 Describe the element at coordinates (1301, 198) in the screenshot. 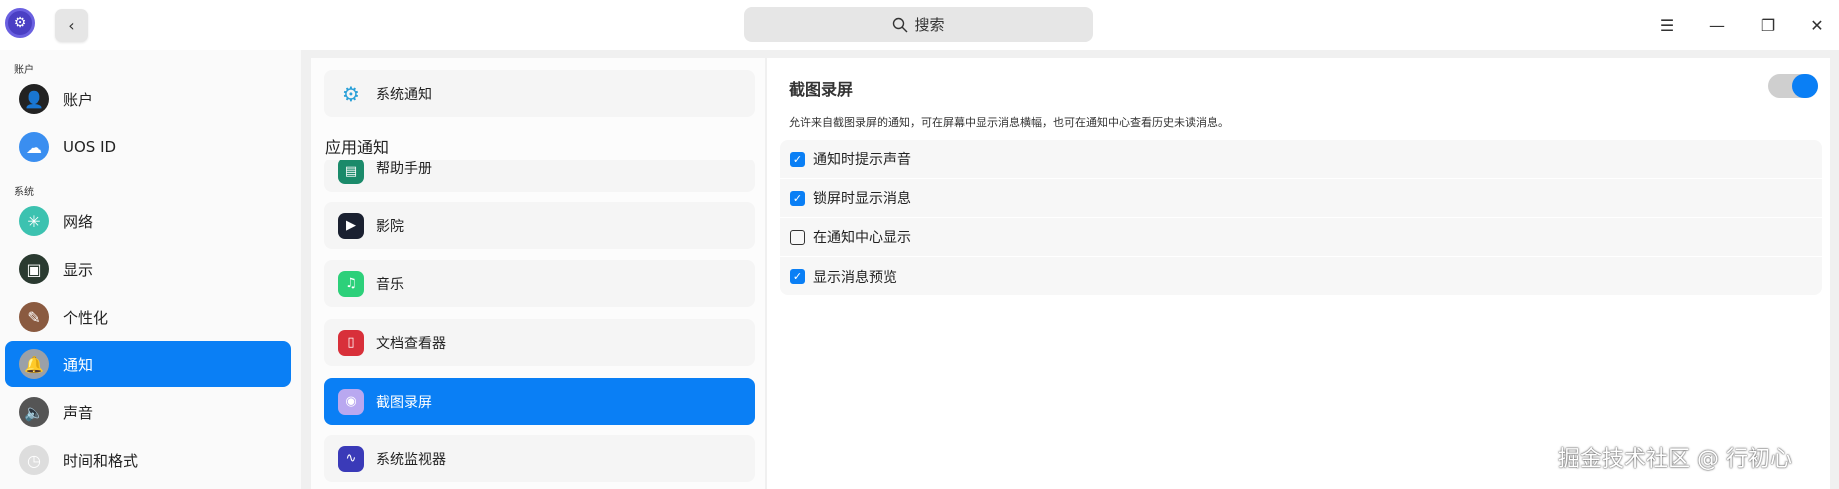

I see `option-row: ✓ 锁屏时显示消息` at that location.